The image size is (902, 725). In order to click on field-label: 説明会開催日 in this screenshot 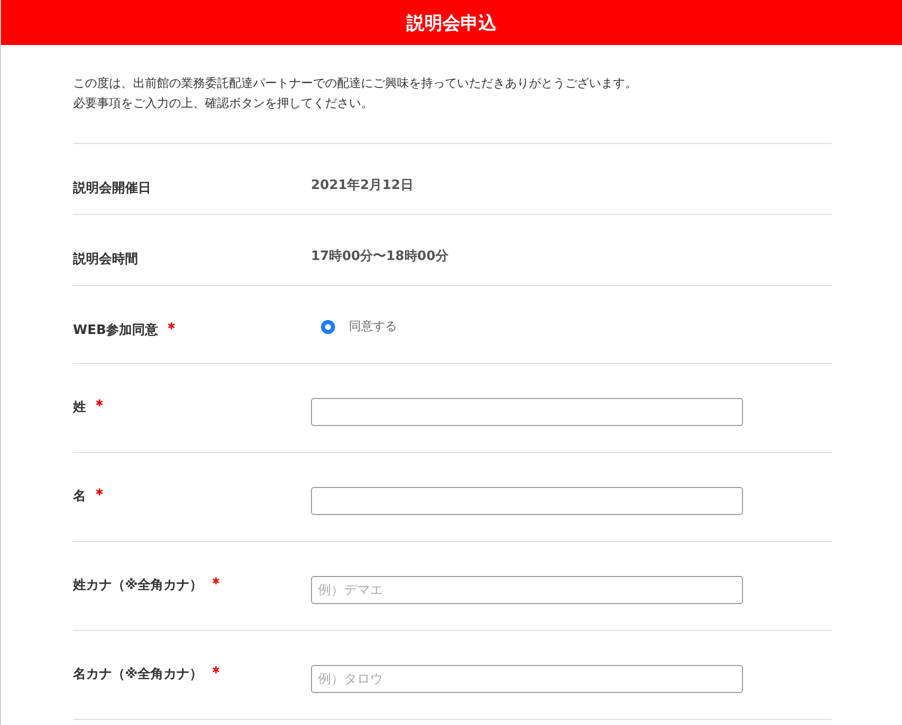, I will do `click(112, 188)`.